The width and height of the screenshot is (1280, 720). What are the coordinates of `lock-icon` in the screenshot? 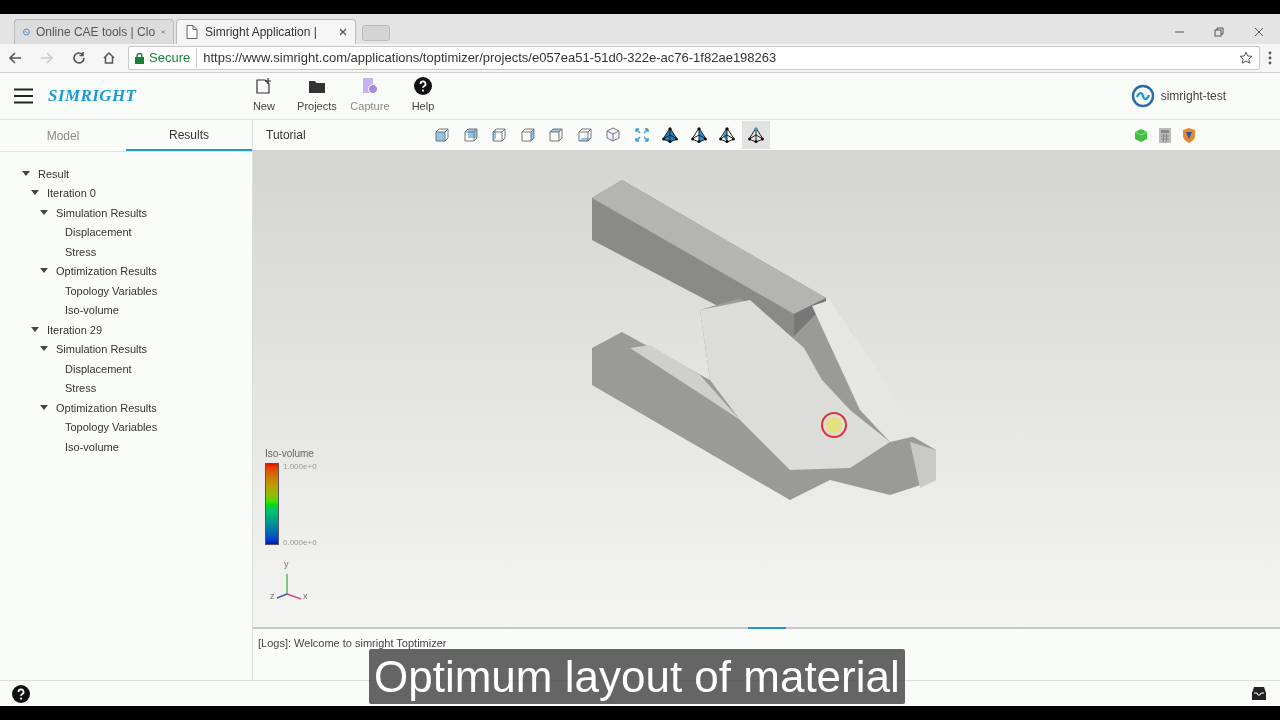 It's located at (139, 58).